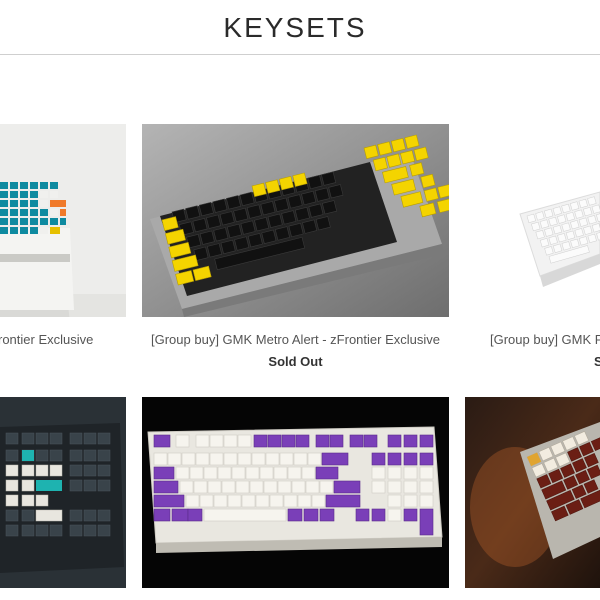 The width and height of the screenshot is (600, 600). I want to click on product-title: [Group buy] GMK Pr, so click(545, 339).